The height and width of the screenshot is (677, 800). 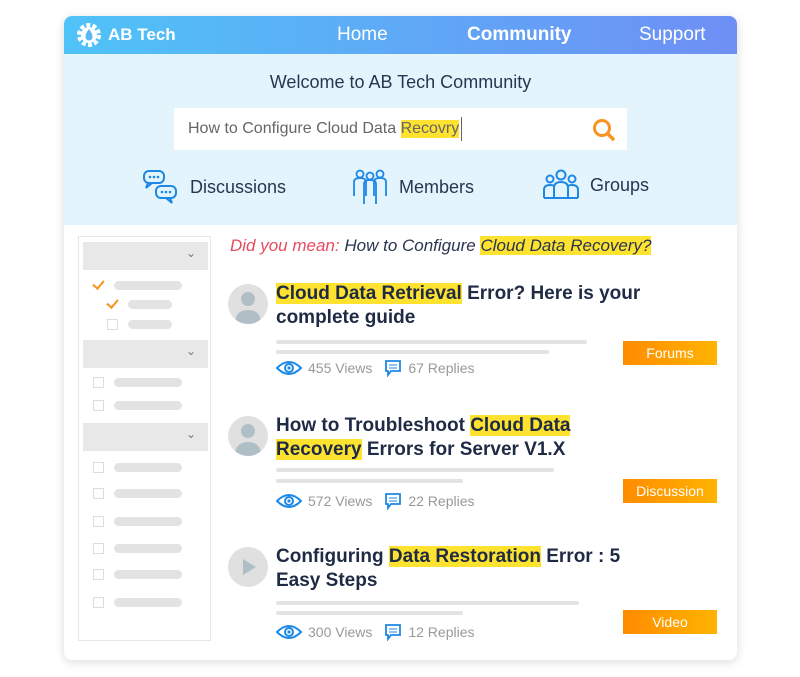 I want to click on result-stats: 300 Views 12 Replies, so click(x=375, y=632).